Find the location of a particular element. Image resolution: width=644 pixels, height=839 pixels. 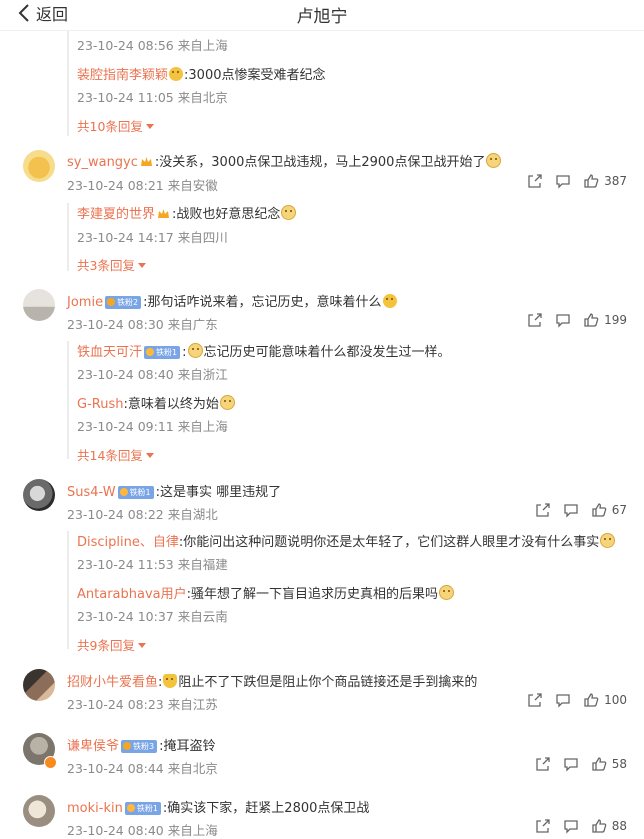

reply-meta: 23-10-24 10:37 来自云南 is located at coordinates (152, 616).